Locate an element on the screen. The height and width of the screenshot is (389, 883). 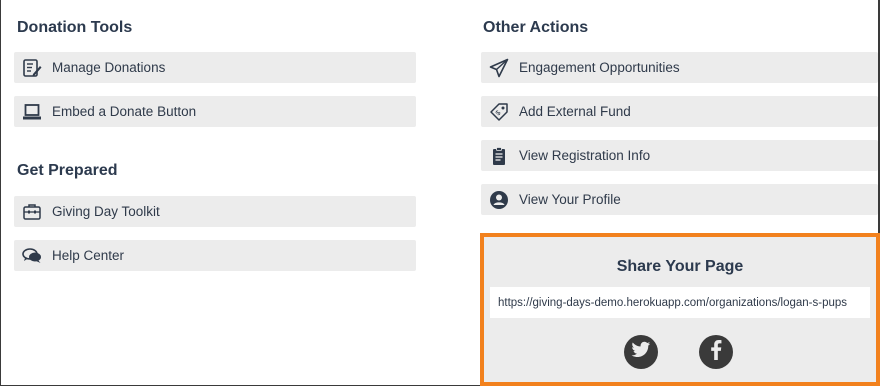
get-prepared-heading: Get Prepared is located at coordinates (67, 170).